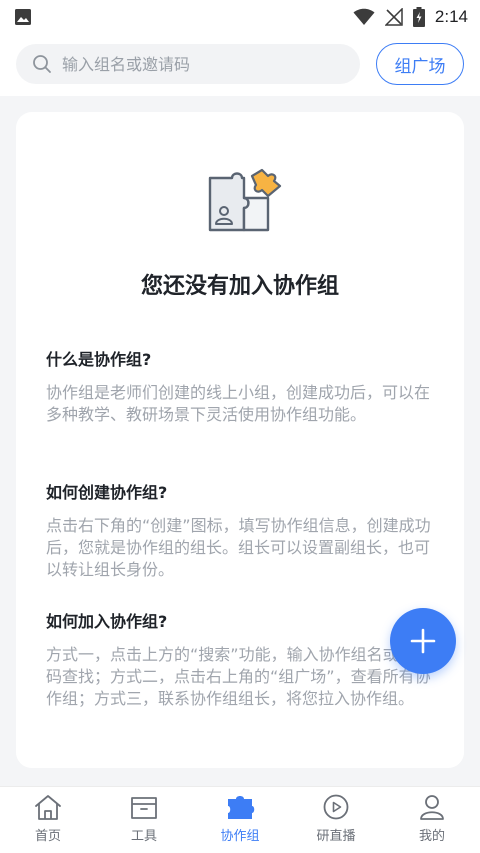  Describe the element at coordinates (336, 807) in the screenshot. I see `play-circle-icon` at that location.